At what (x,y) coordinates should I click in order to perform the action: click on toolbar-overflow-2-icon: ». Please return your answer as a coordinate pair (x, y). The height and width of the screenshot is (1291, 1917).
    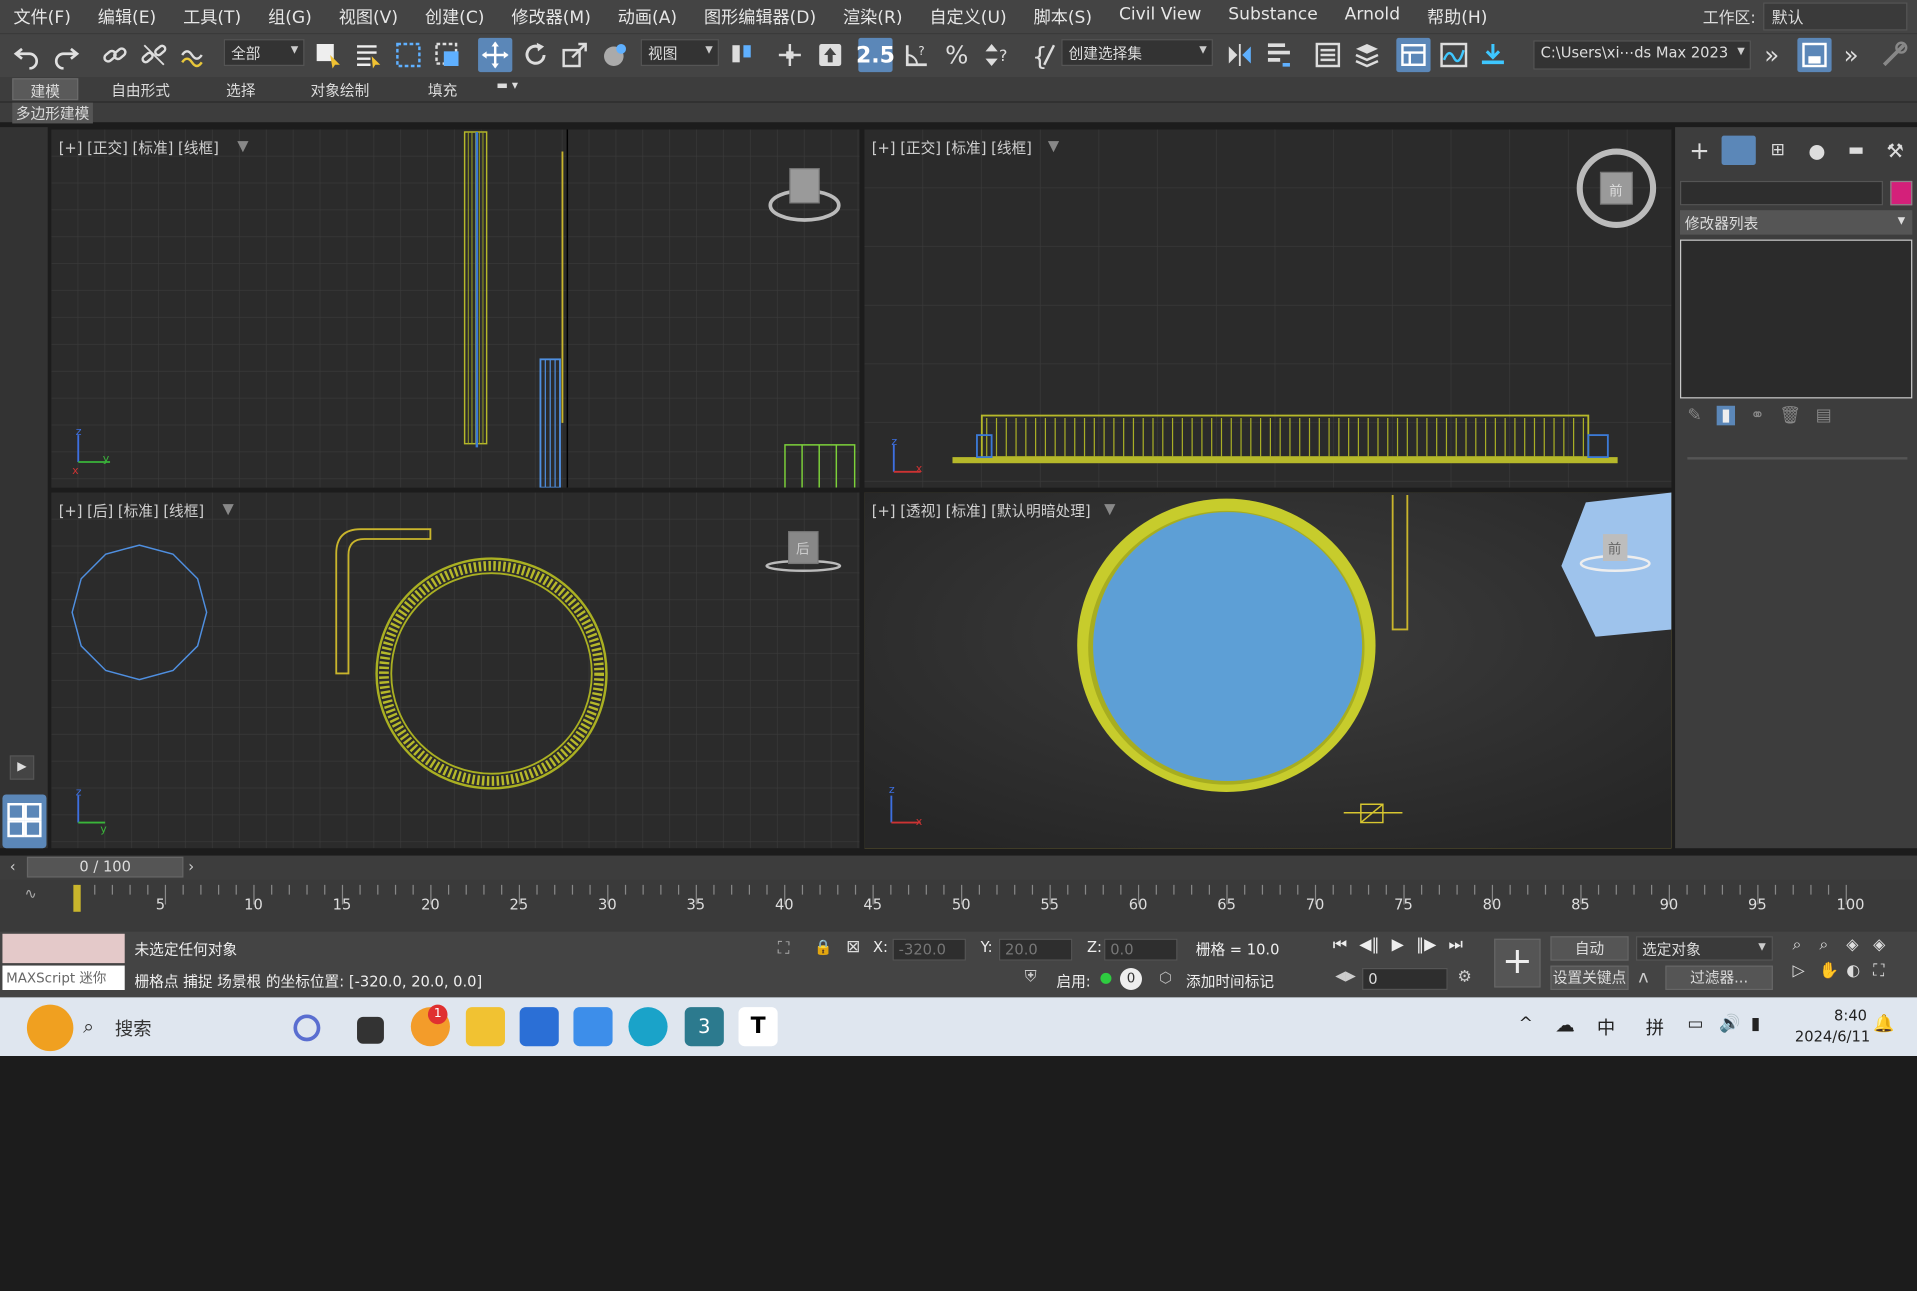
    Looking at the image, I should click on (1851, 55).